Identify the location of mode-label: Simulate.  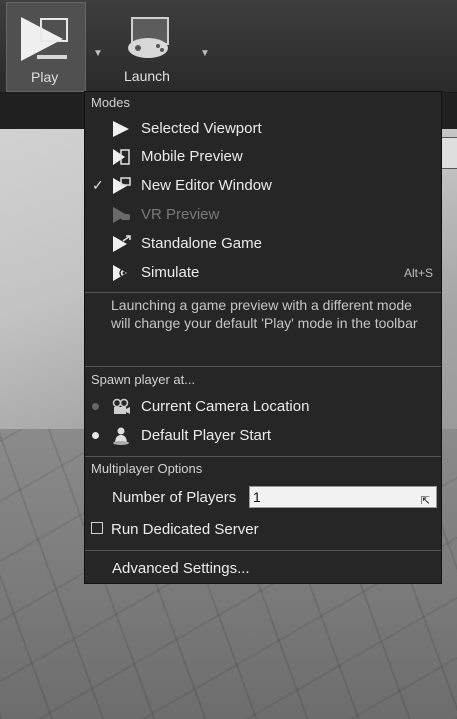
(170, 272).